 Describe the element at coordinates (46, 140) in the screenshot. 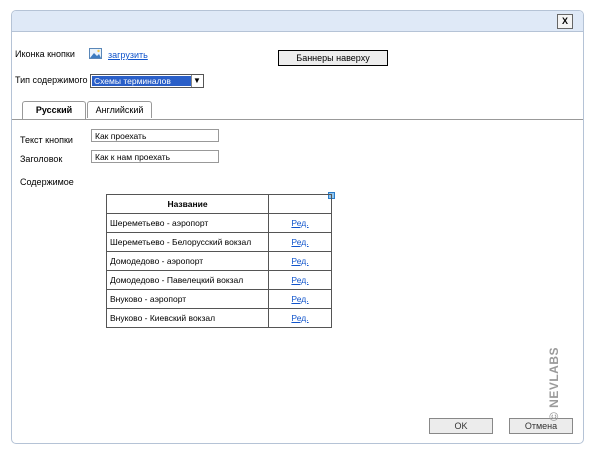

I see `button-text-label: Текст кнопки` at that location.